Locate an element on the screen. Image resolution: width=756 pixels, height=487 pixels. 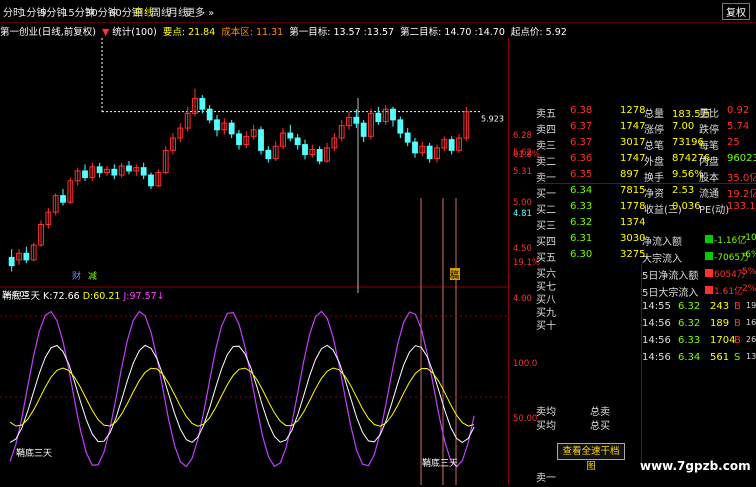
kdj-name: 鞘底三天 is located at coordinates (21, 296).